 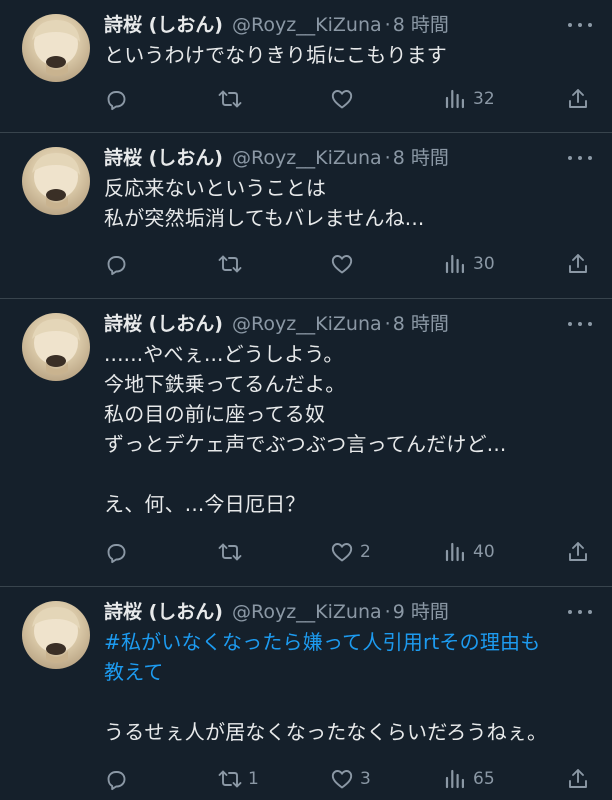 What do you see at coordinates (205, 504) in the screenshot?
I see `tweet-text-line: え、何、...今日厄日？` at bounding box center [205, 504].